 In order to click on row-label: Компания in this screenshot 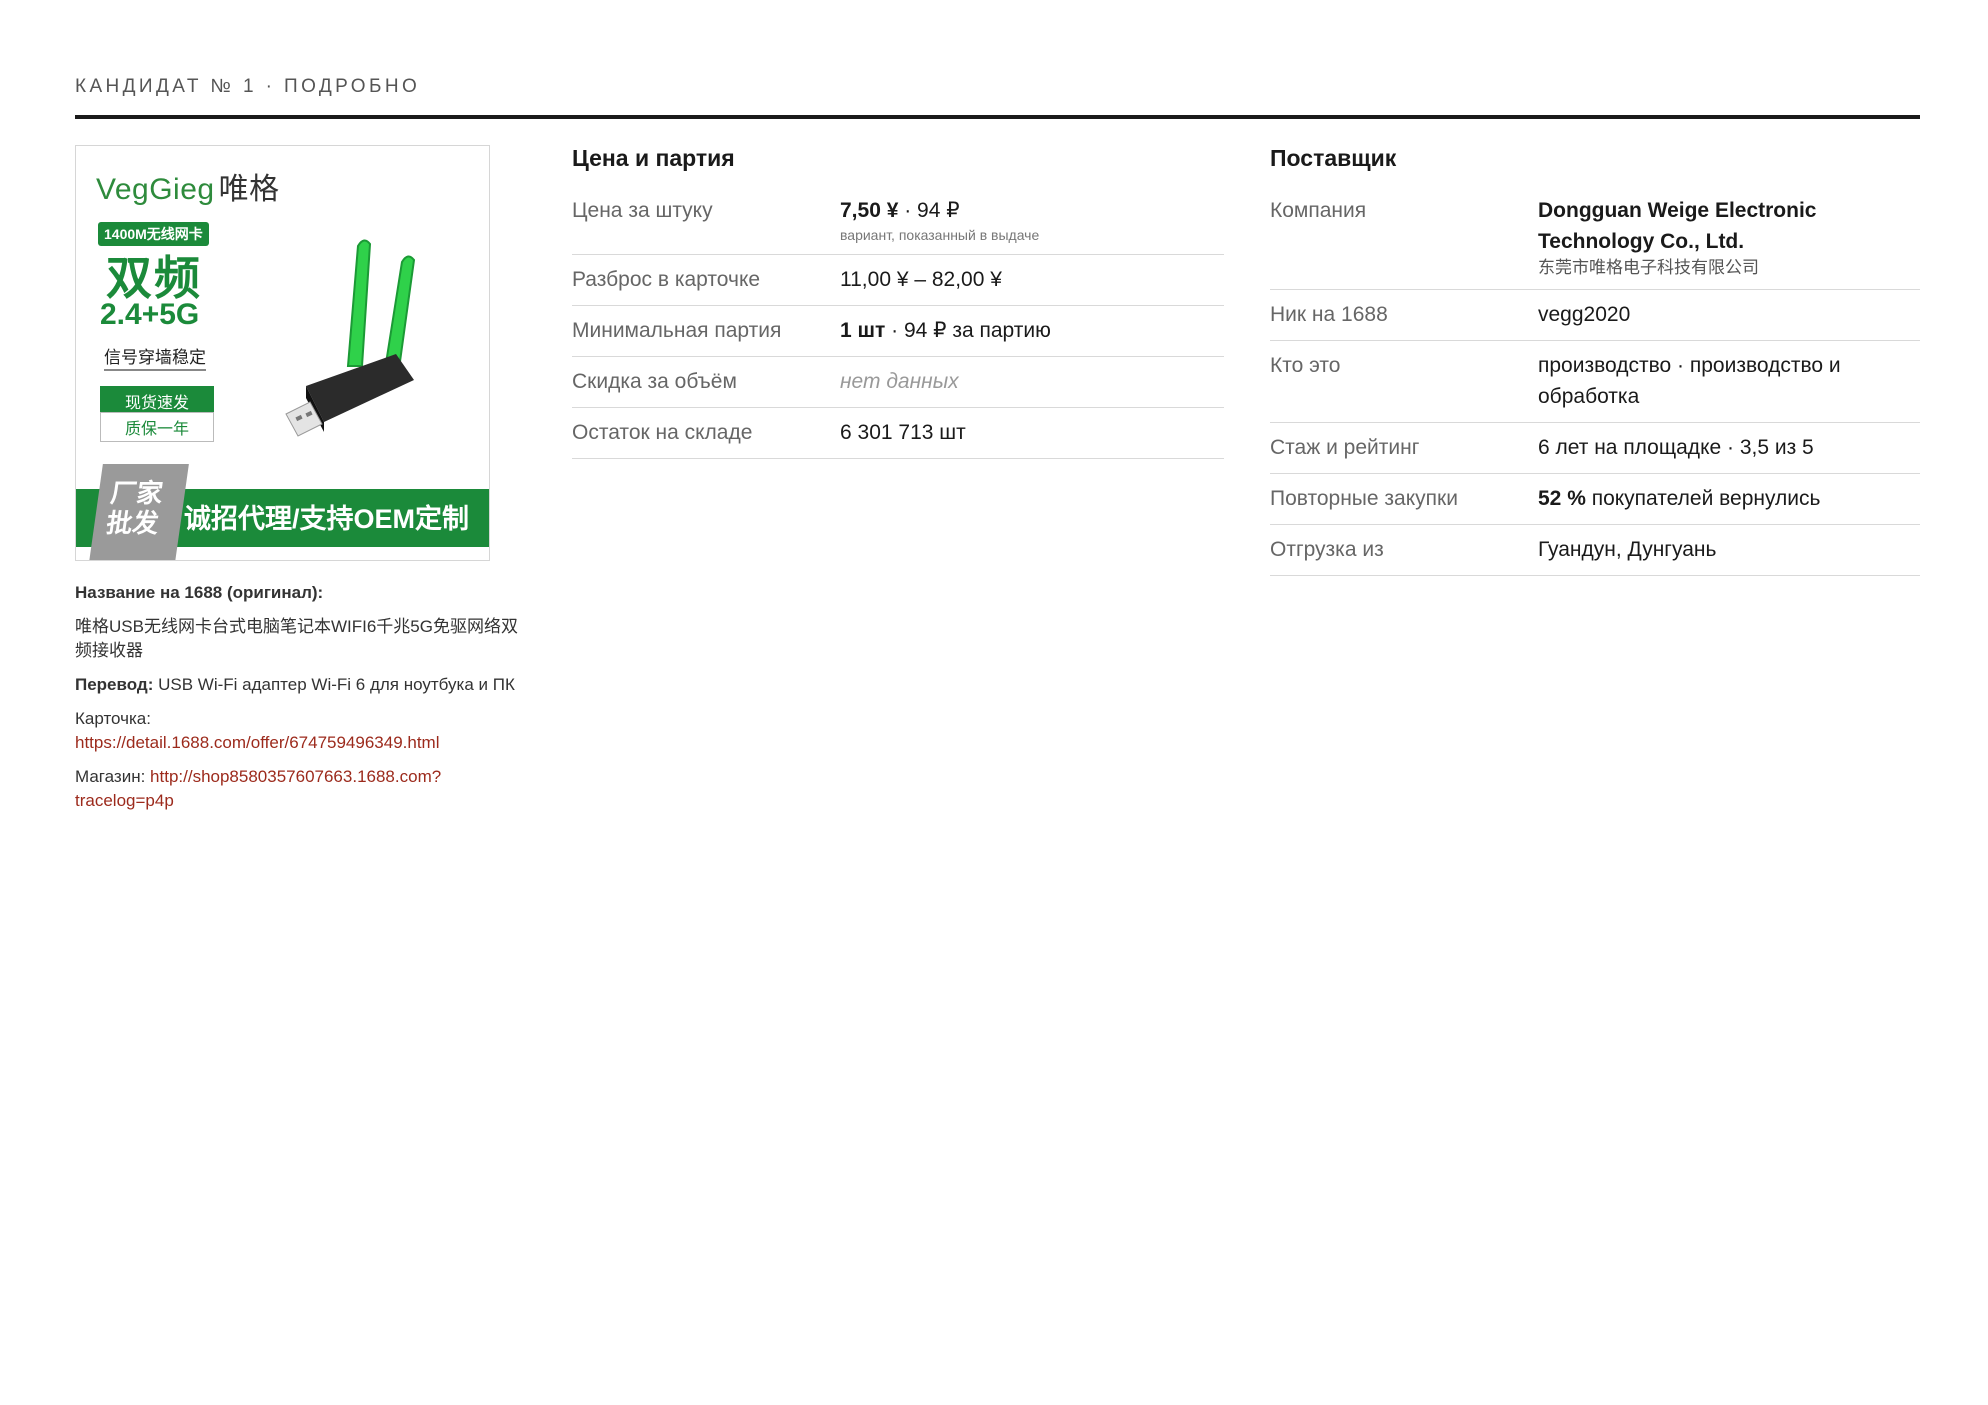, I will do `click(1318, 210)`.